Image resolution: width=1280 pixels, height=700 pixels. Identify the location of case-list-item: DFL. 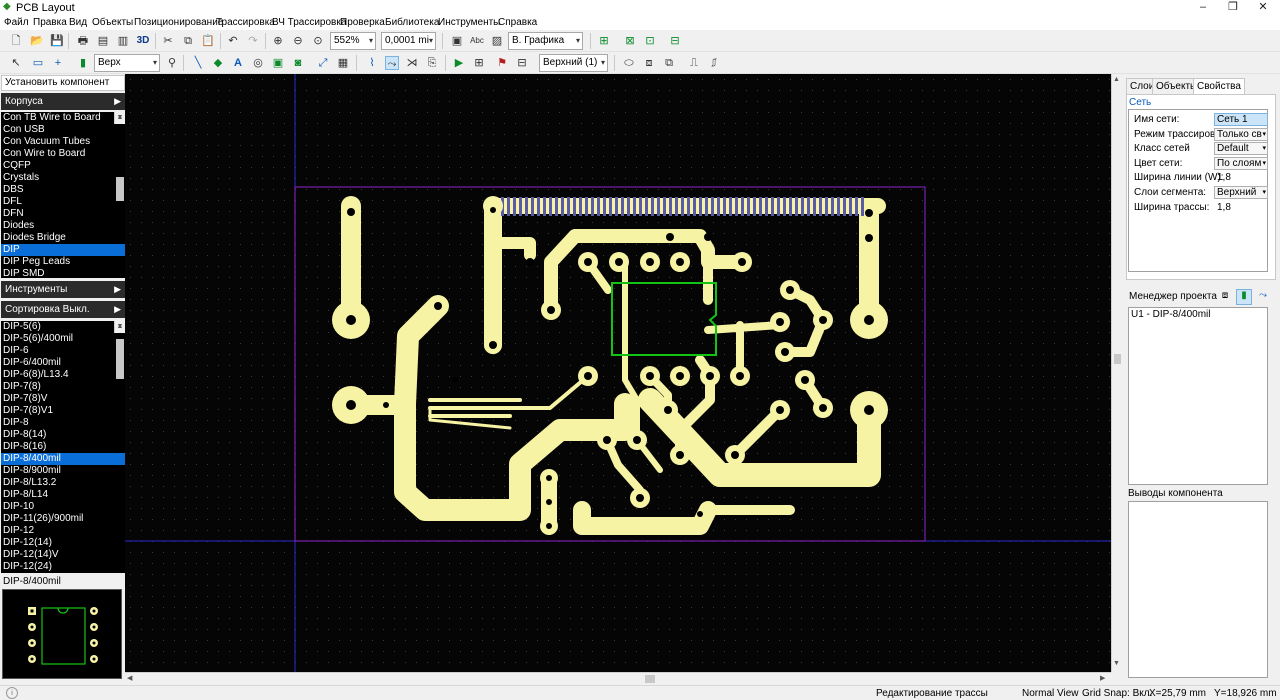
(63, 202).